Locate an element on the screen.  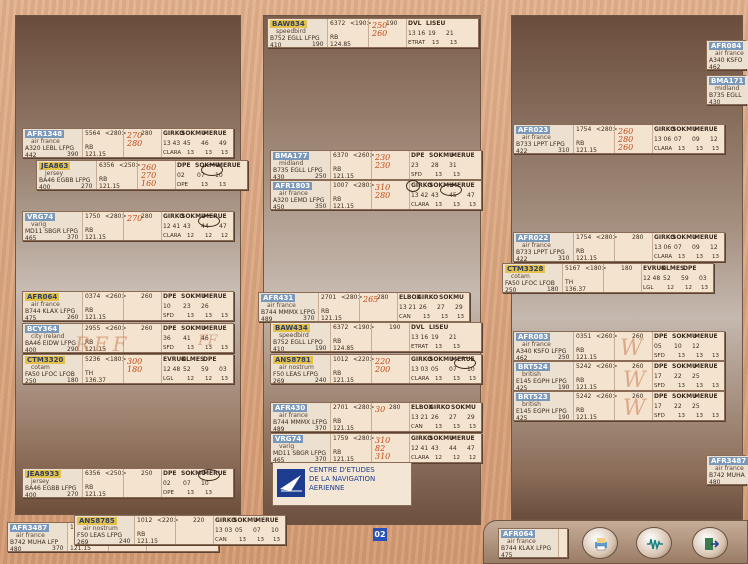
departure: KLAX is located at coordinates (526, 548).